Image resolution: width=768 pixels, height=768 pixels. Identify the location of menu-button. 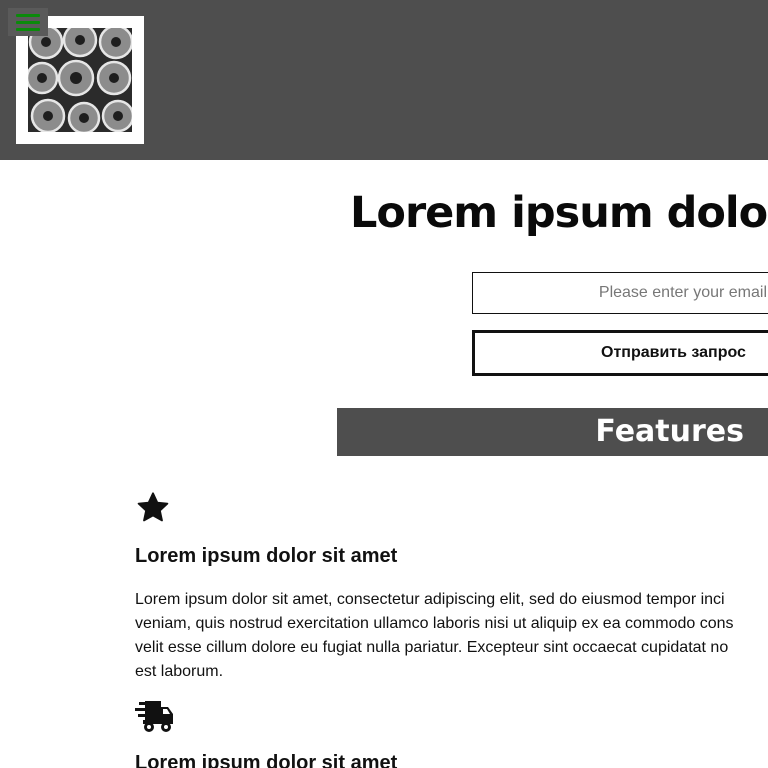
(28, 22).